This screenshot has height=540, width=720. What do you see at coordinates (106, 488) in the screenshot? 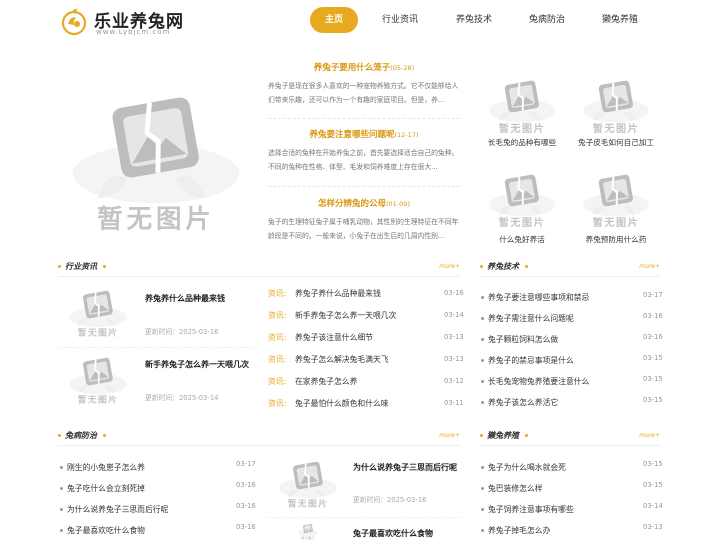
I see `list-item: 兔子吃什么会立刻死掉` at bounding box center [106, 488].